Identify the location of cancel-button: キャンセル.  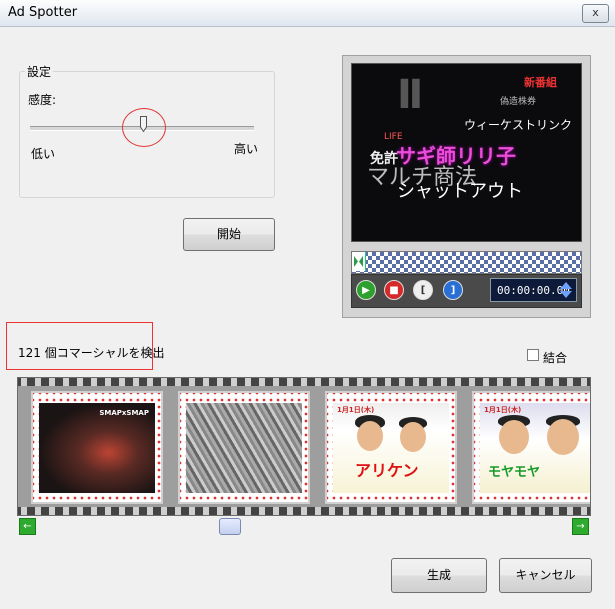
(545, 575).